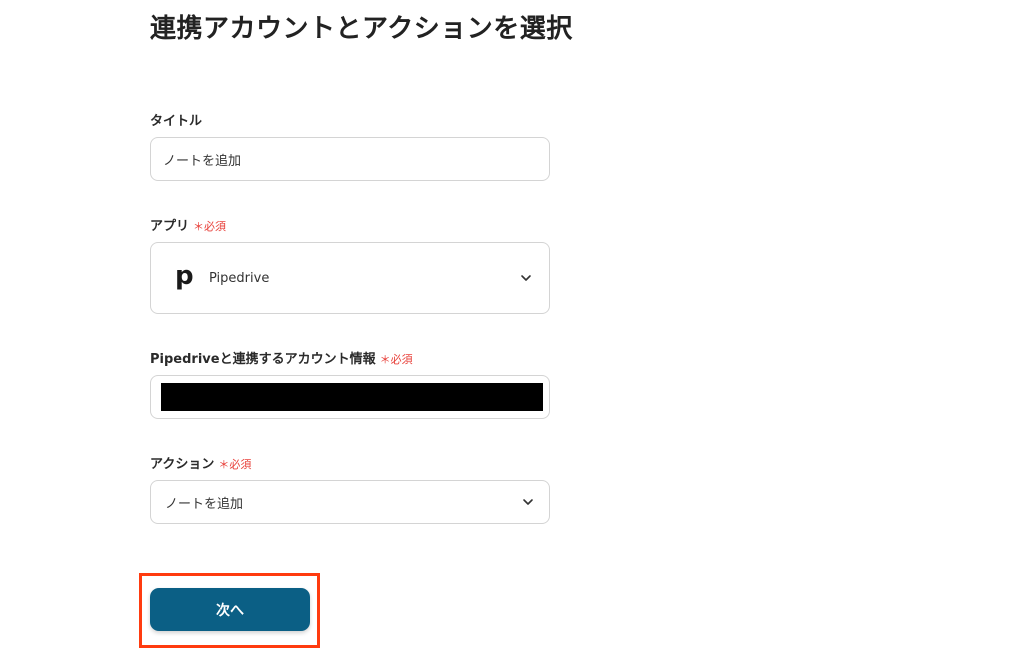 The height and width of the screenshot is (664, 1022). What do you see at coordinates (170, 226) in the screenshot?
I see `app-label-text: アプリ` at bounding box center [170, 226].